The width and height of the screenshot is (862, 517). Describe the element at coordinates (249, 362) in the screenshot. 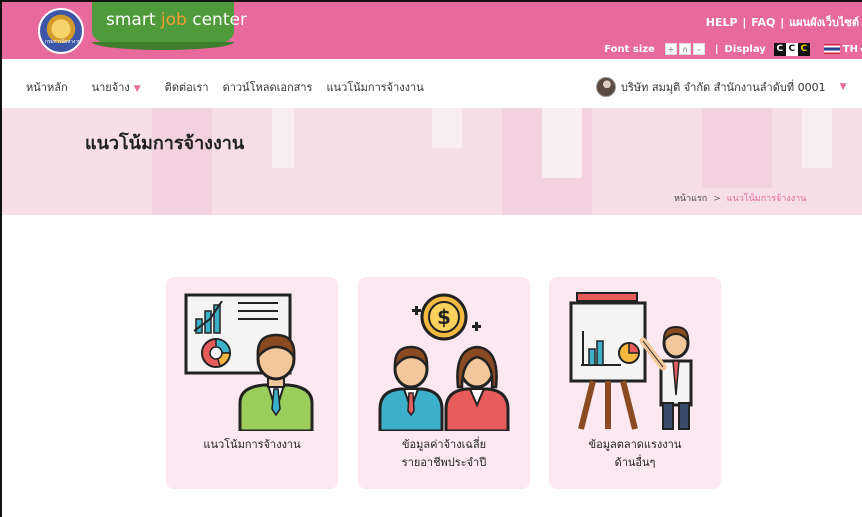

I see `presentation-analyst-icon` at that location.